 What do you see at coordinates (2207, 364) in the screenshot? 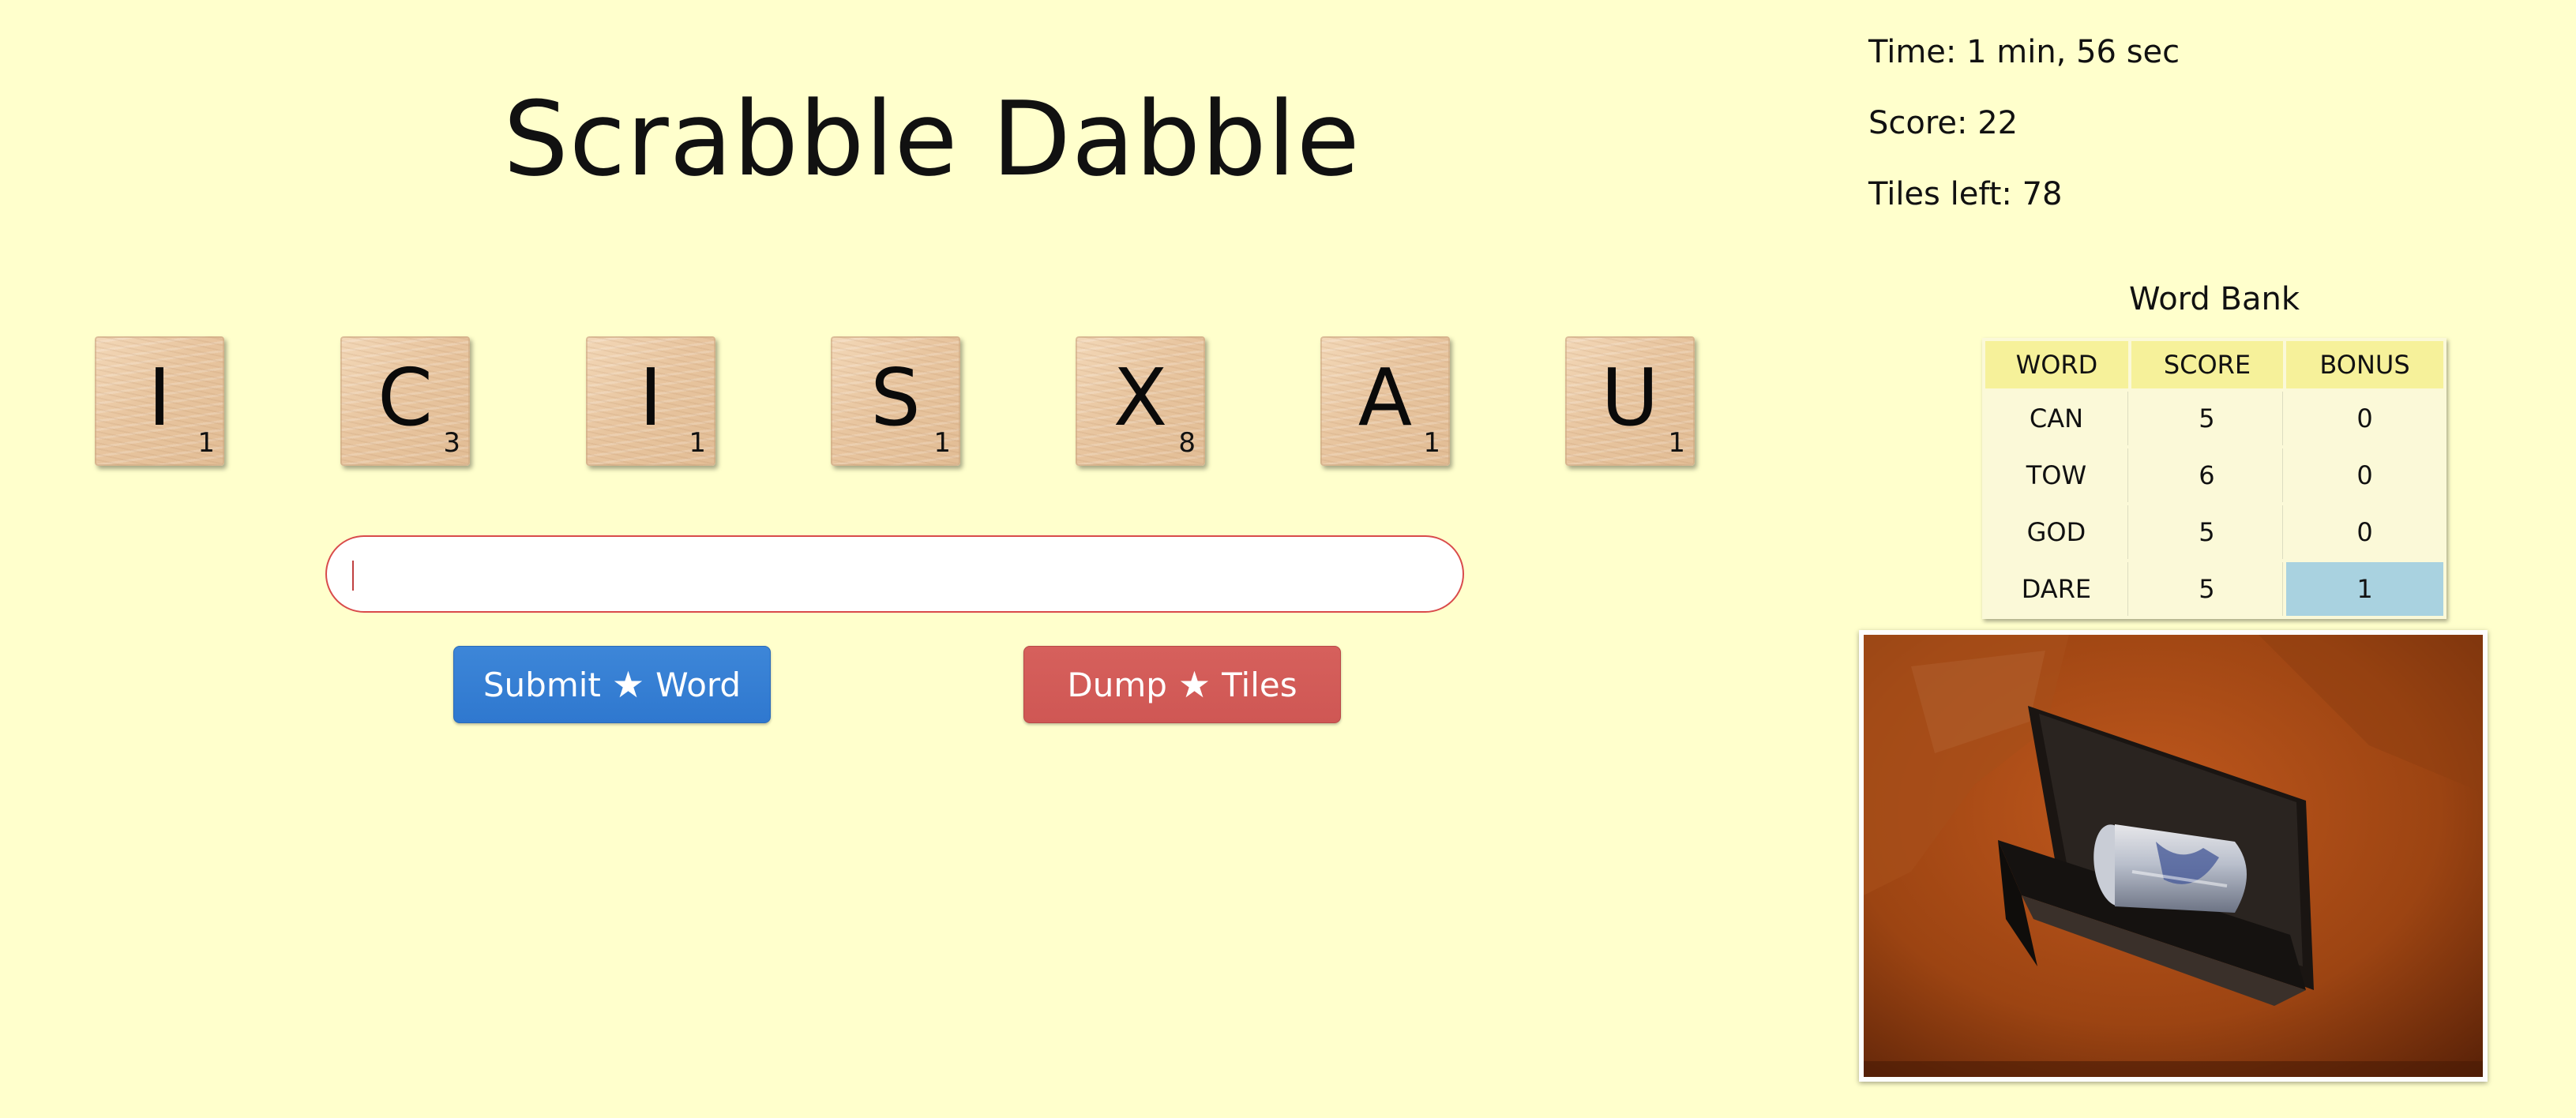
I see `column-header-score: SCORE` at bounding box center [2207, 364].